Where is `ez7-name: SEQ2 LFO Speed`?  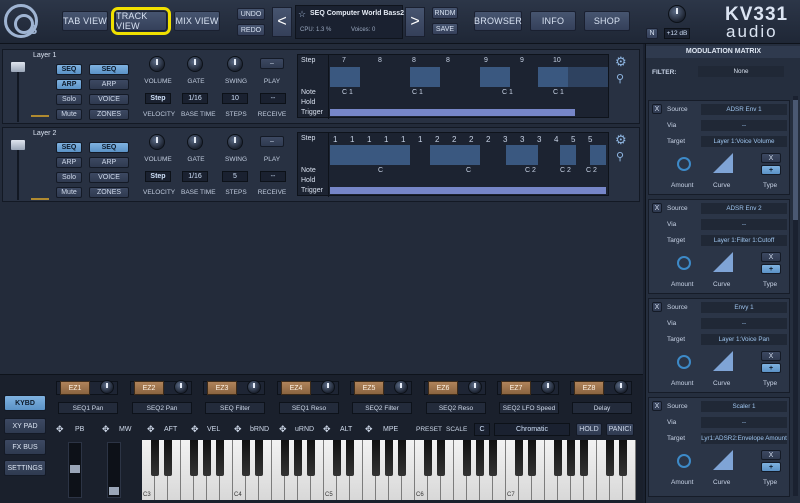
ez7-name: SEQ2 LFO Speed is located at coordinates (529, 408).